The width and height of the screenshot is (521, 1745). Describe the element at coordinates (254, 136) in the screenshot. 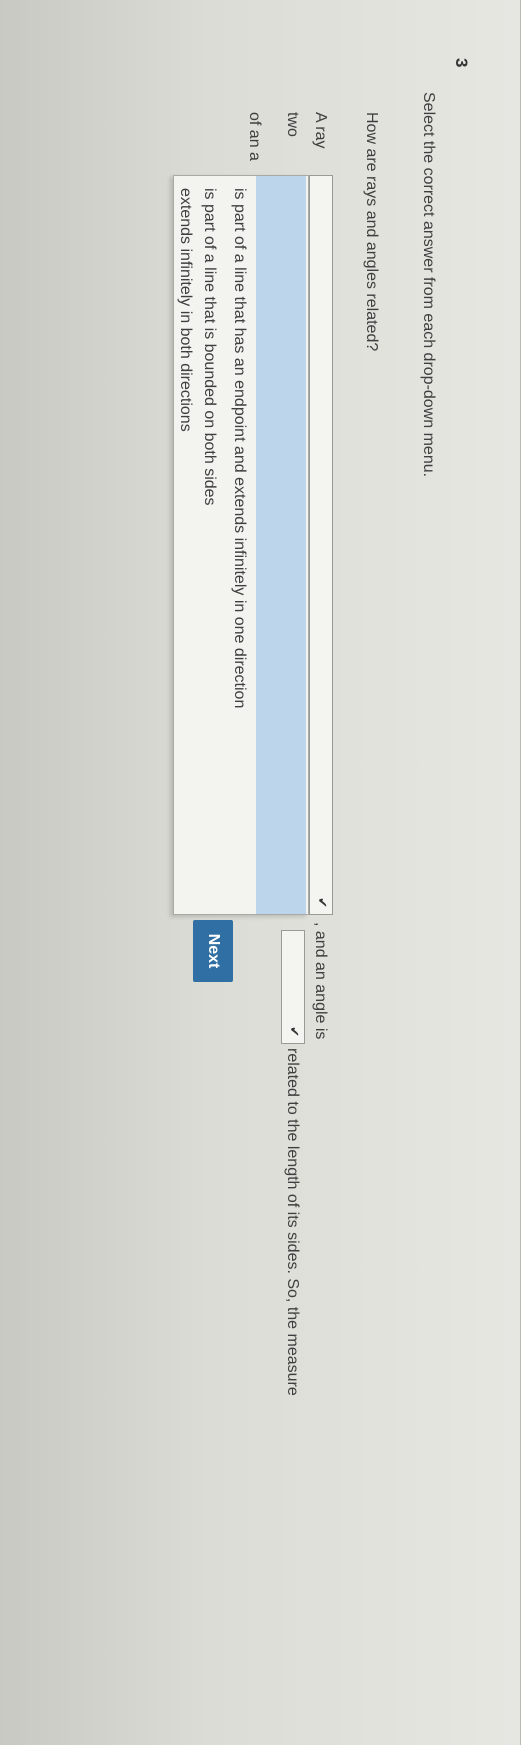

I see `sentence-part-5: of an a` at that location.